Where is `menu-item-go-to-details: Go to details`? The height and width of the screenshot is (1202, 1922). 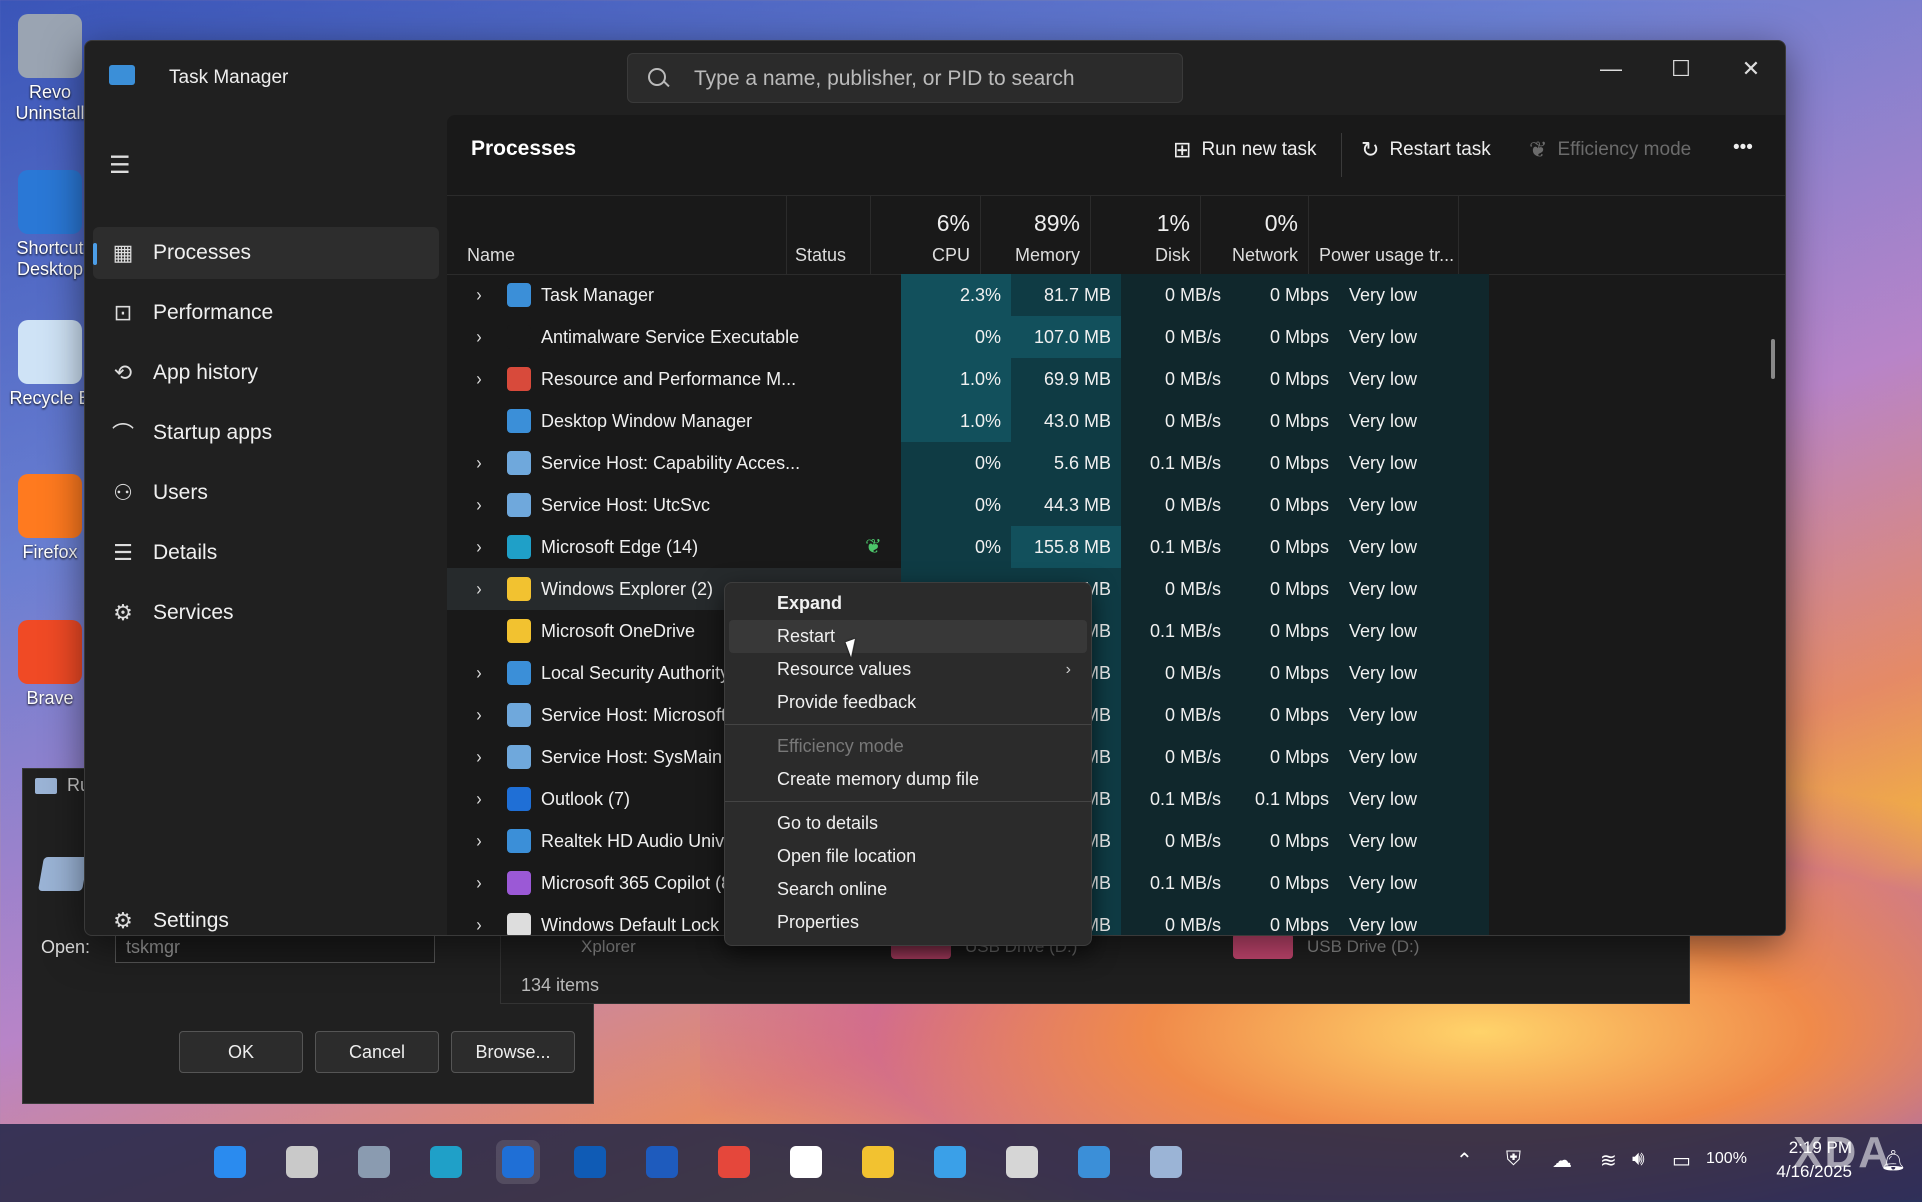 menu-item-go-to-details: Go to details is located at coordinates (908, 823).